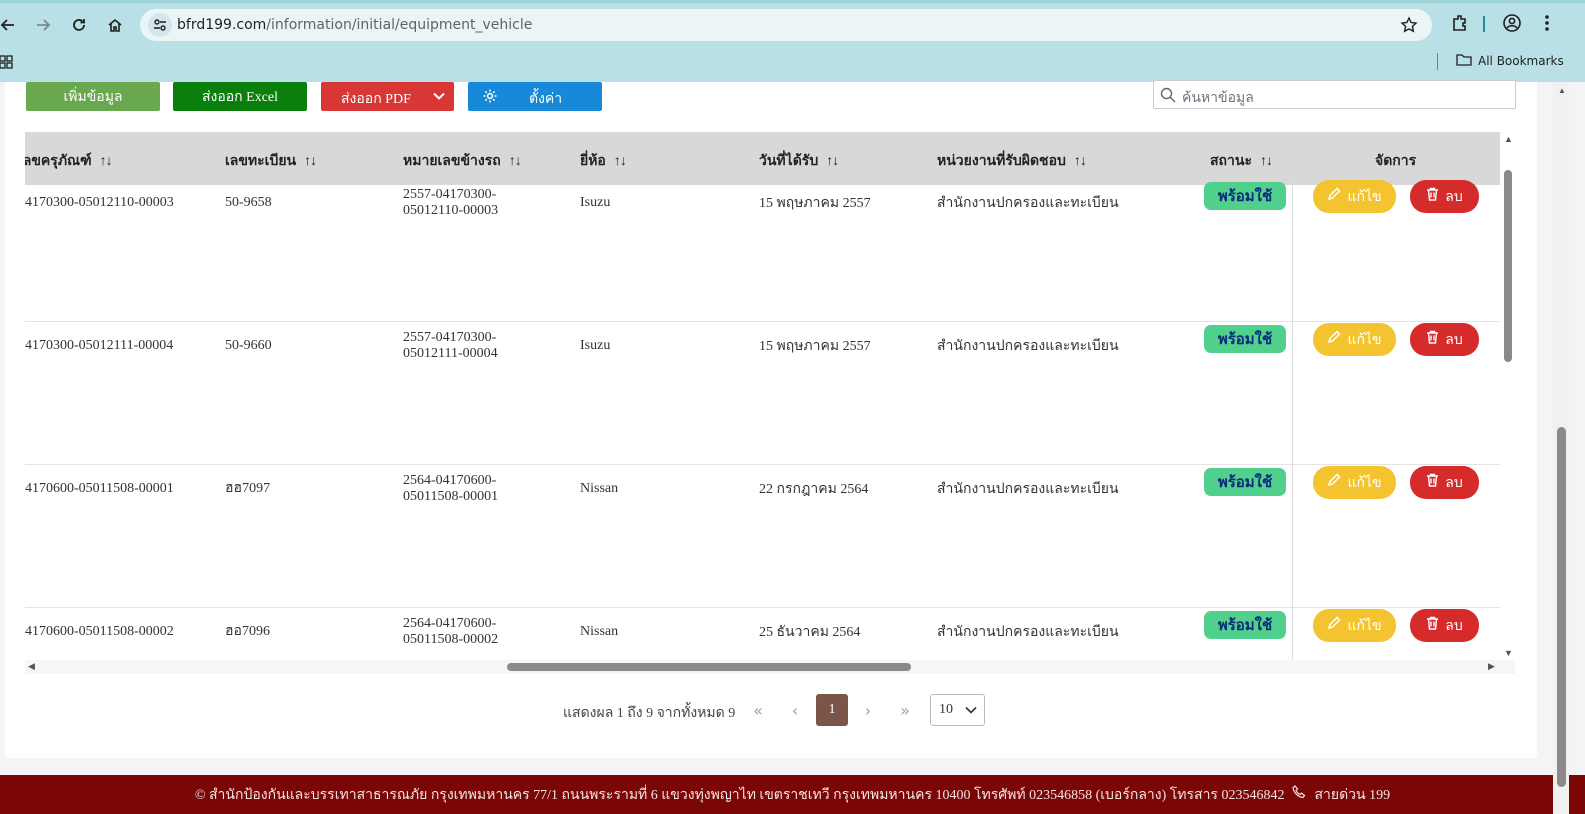  Describe the element at coordinates (1218, 98) in the screenshot. I see `search-placeholder: ค้นหาข้อมูล` at that location.